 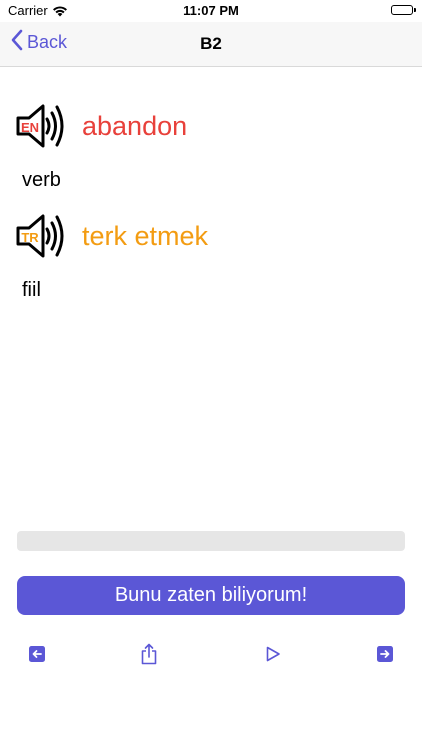 What do you see at coordinates (135, 125) in the screenshot?
I see `source-word: abandon` at bounding box center [135, 125].